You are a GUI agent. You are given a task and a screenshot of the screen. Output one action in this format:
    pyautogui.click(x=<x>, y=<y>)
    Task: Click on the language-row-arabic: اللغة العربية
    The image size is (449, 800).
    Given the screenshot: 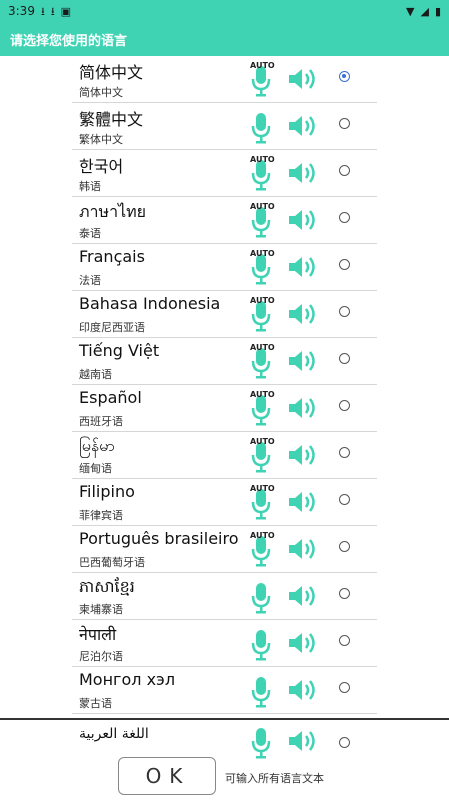 What is the action you would take?
    pyautogui.click(x=224, y=740)
    